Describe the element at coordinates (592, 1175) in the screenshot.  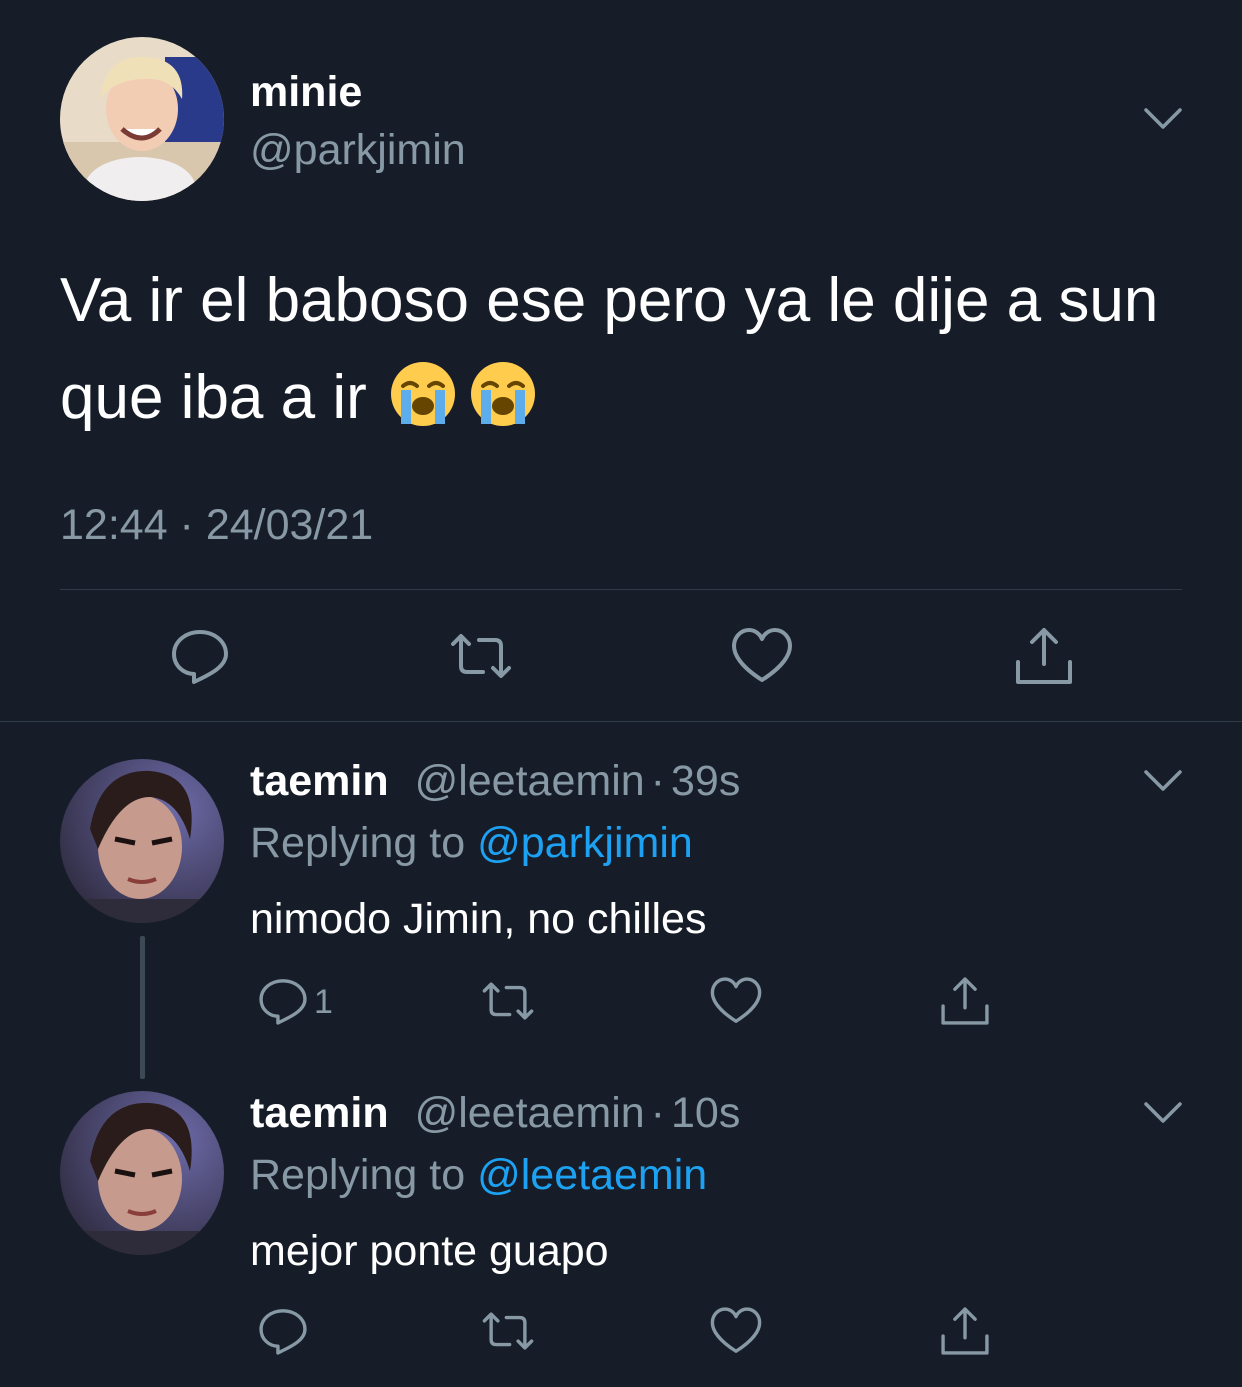
I see `mention-link: @leetaemin` at that location.